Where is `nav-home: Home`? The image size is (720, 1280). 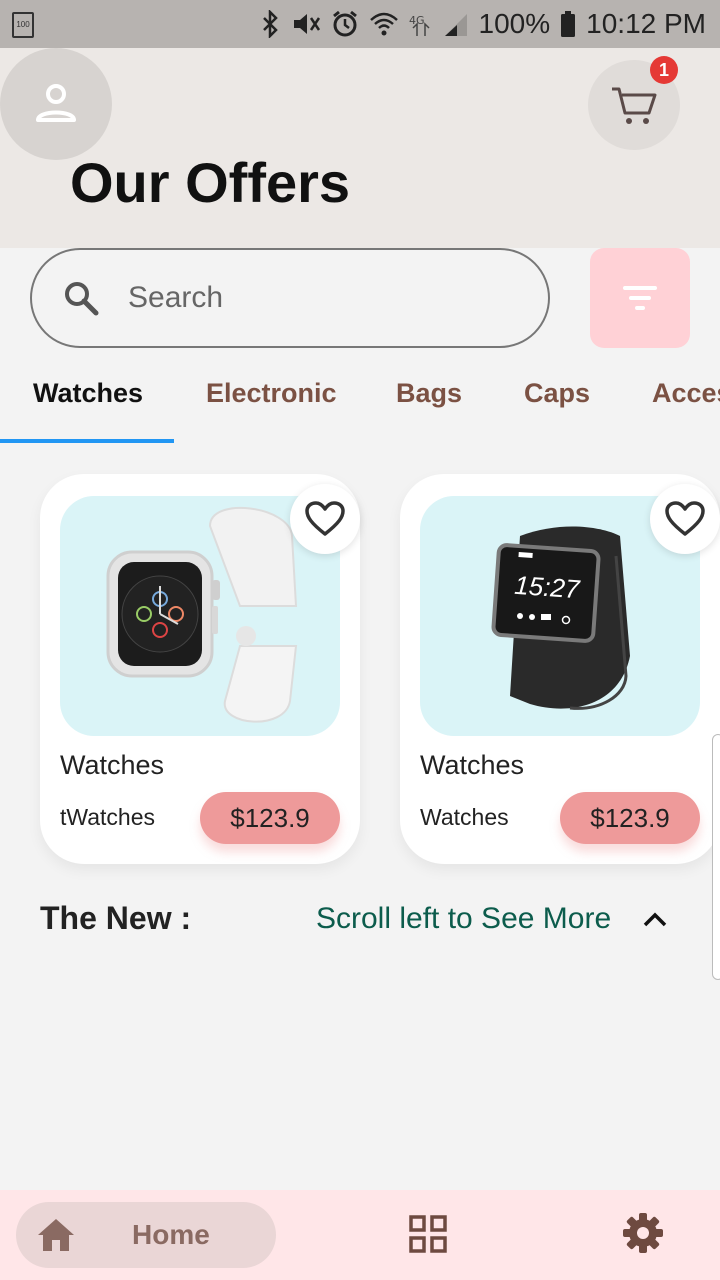 nav-home: Home is located at coordinates (146, 1235).